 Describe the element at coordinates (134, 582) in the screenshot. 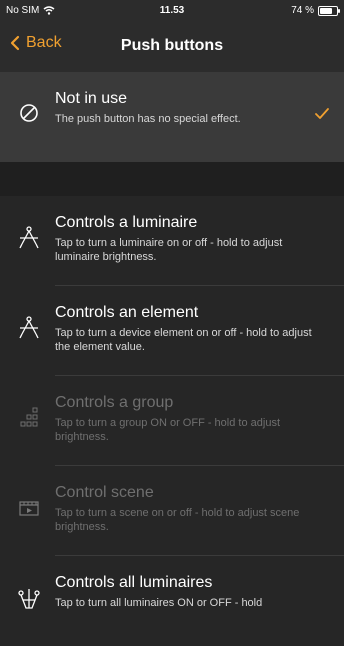

I see `option-title: Controls all luminaires` at that location.